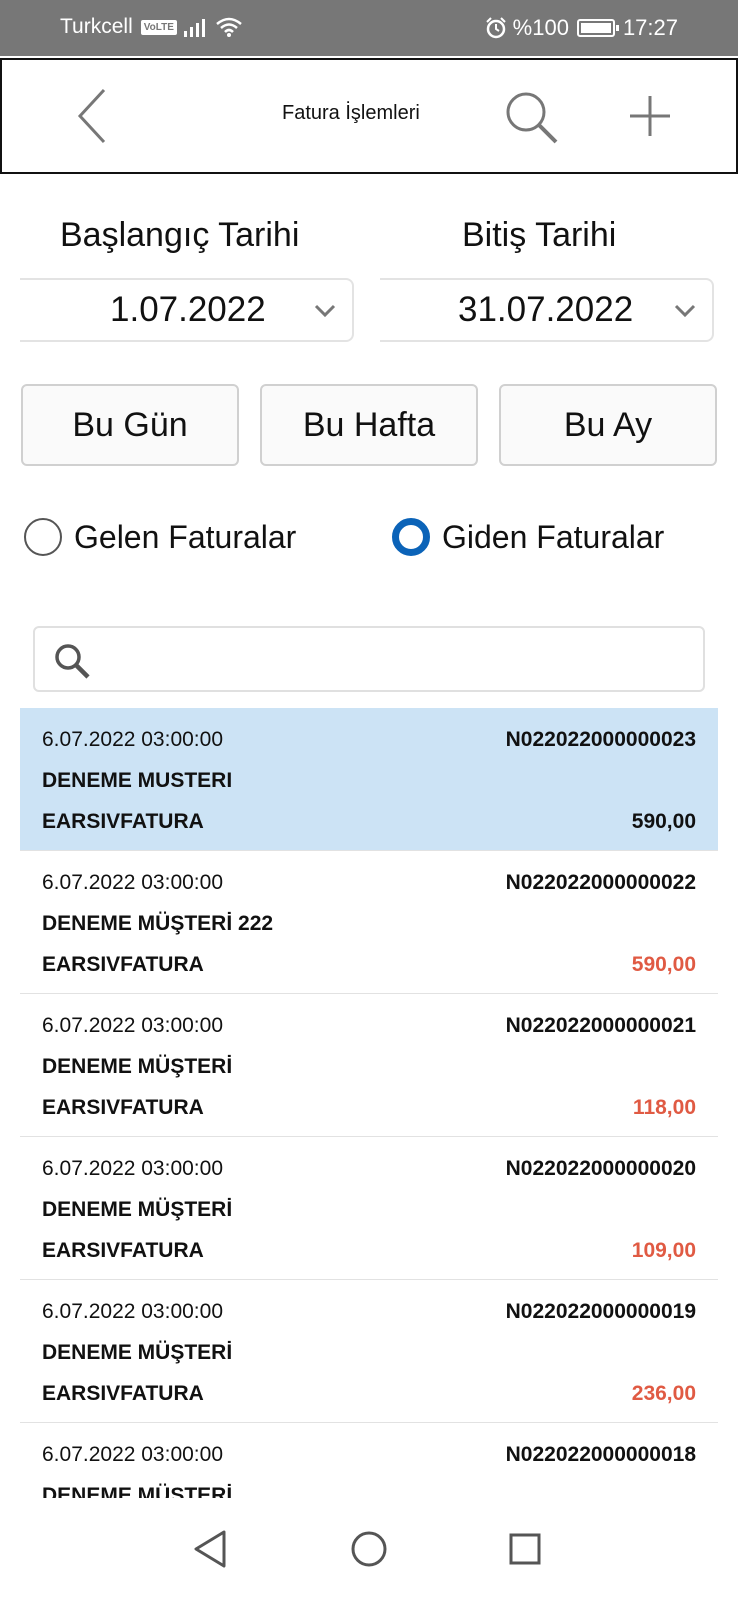  What do you see at coordinates (600, 1311) in the screenshot?
I see `invoice-number: N022022000000019` at bounding box center [600, 1311].